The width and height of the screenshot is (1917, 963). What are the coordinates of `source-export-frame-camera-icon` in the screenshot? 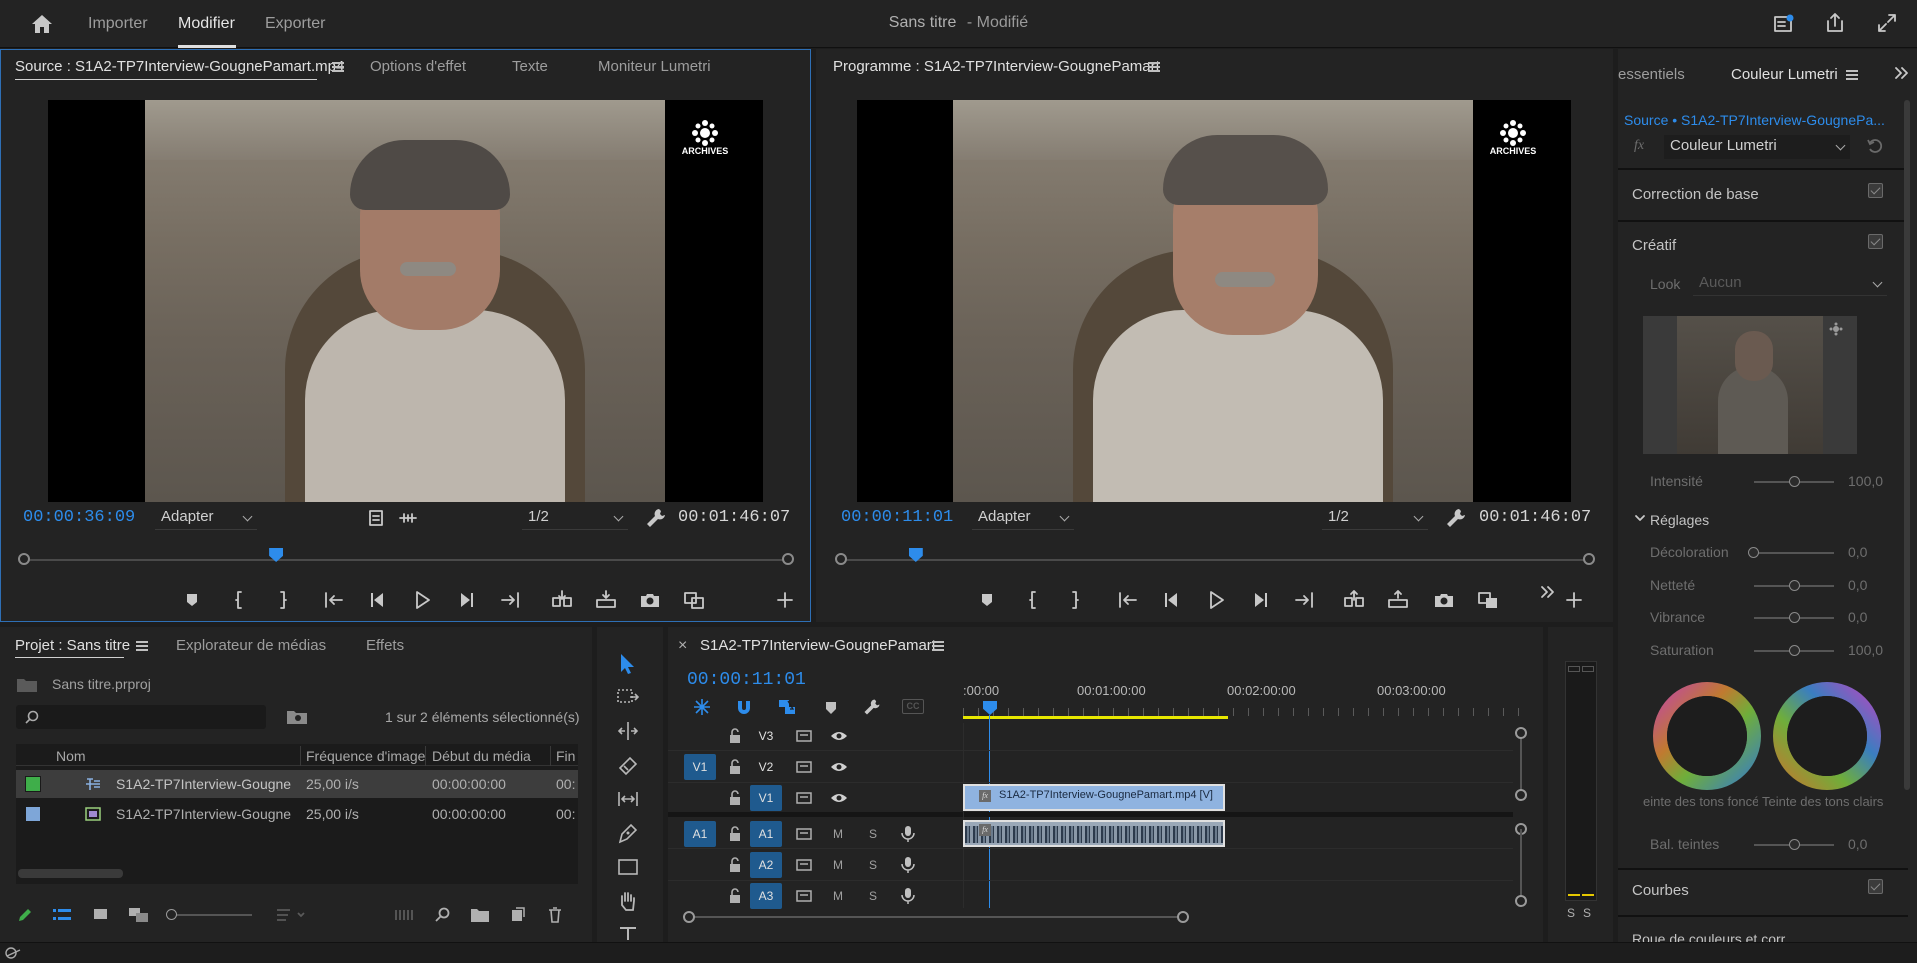 It's located at (650, 600).